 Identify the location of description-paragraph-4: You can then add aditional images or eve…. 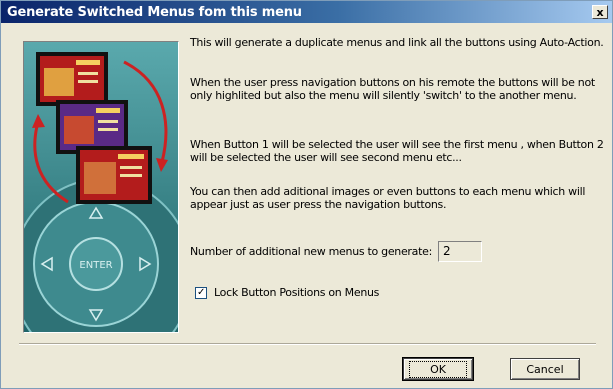
(388, 198).